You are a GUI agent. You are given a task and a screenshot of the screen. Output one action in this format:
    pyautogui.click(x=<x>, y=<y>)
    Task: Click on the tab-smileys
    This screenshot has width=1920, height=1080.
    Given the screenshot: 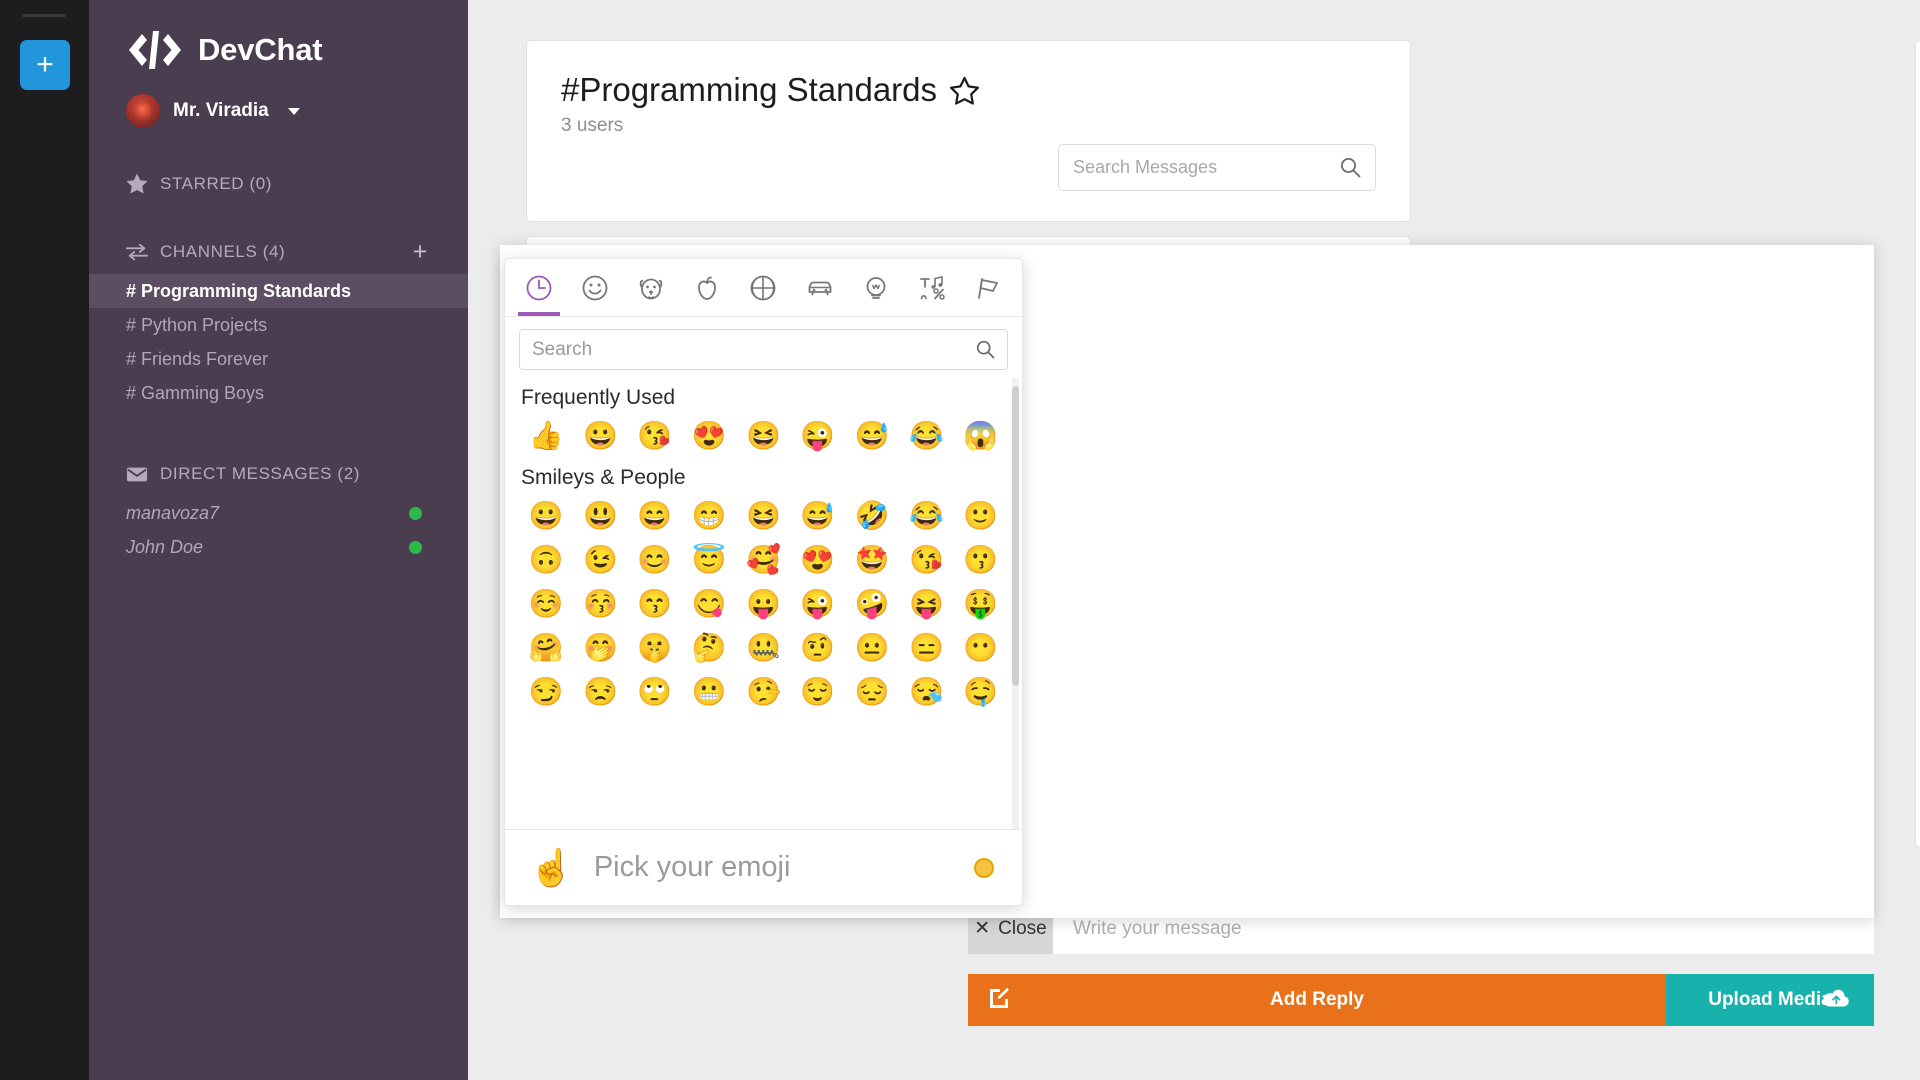 What is the action you would take?
    pyautogui.click(x=595, y=287)
    